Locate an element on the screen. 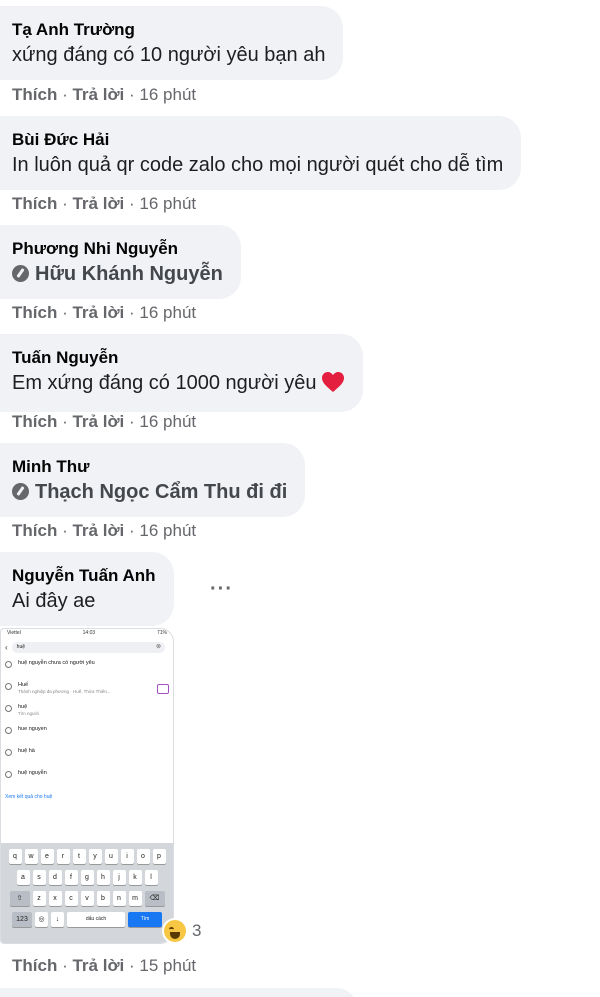  keyboard-key: i is located at coordinates (127, 856).